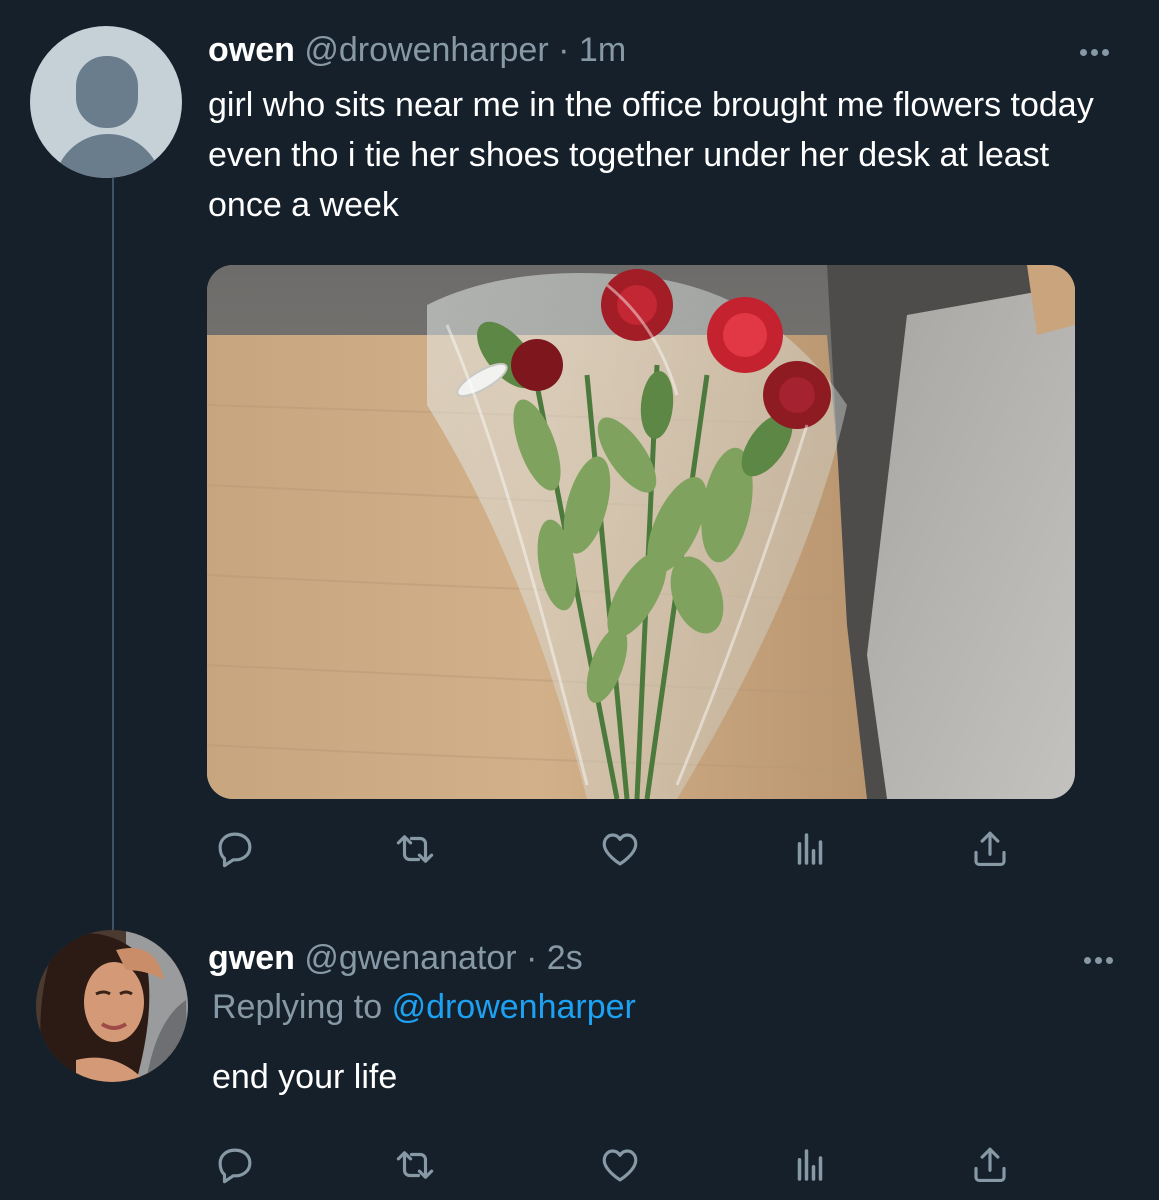 The height and width of the screenshot is (1200, 1159). What do you see at coordinates (1098, 960) in the screenshot?
I see `reply-more-options-button` at bounding box center [1098, 960].